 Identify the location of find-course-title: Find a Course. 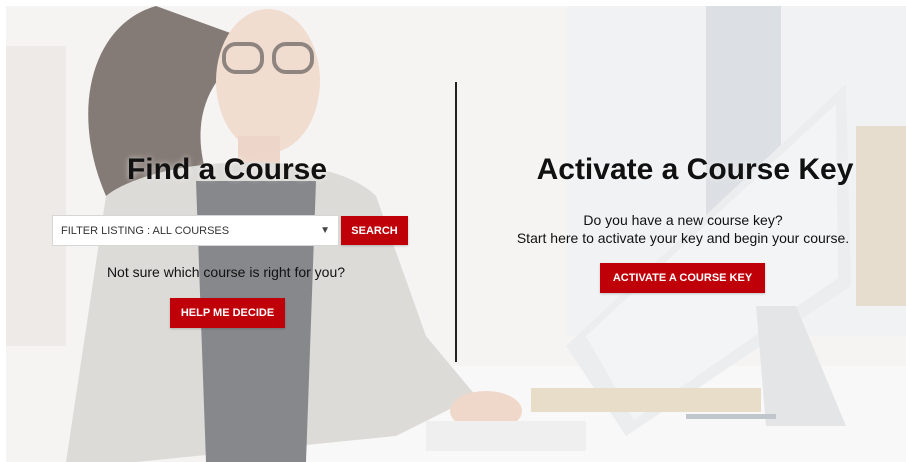
(227, 169).